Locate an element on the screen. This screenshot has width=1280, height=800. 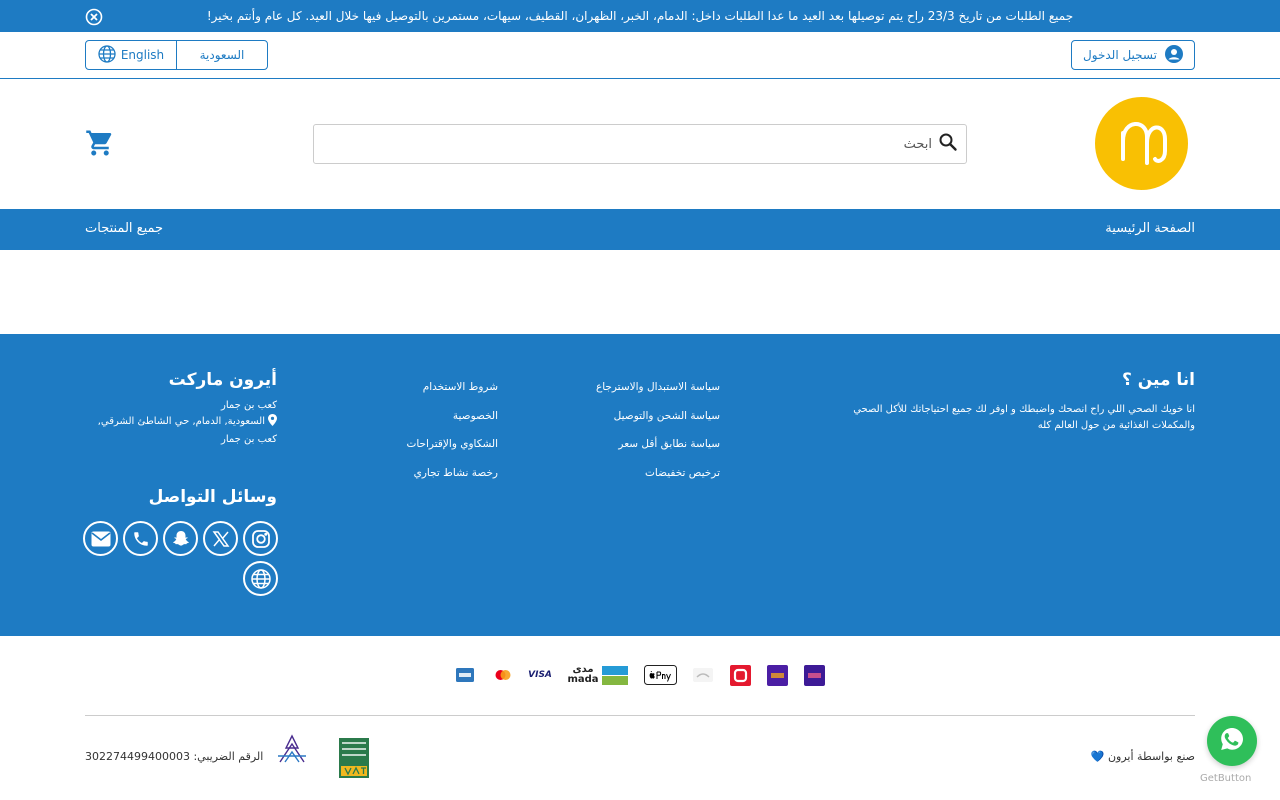
search-input is located at coordinates (623, 144).